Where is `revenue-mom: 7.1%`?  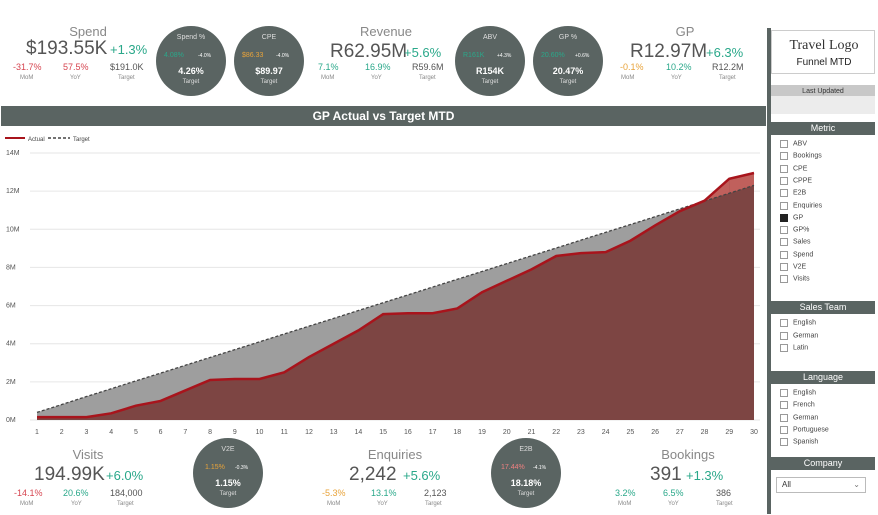 revenue-mom: 7.1% is located at coordinates (328, 67).